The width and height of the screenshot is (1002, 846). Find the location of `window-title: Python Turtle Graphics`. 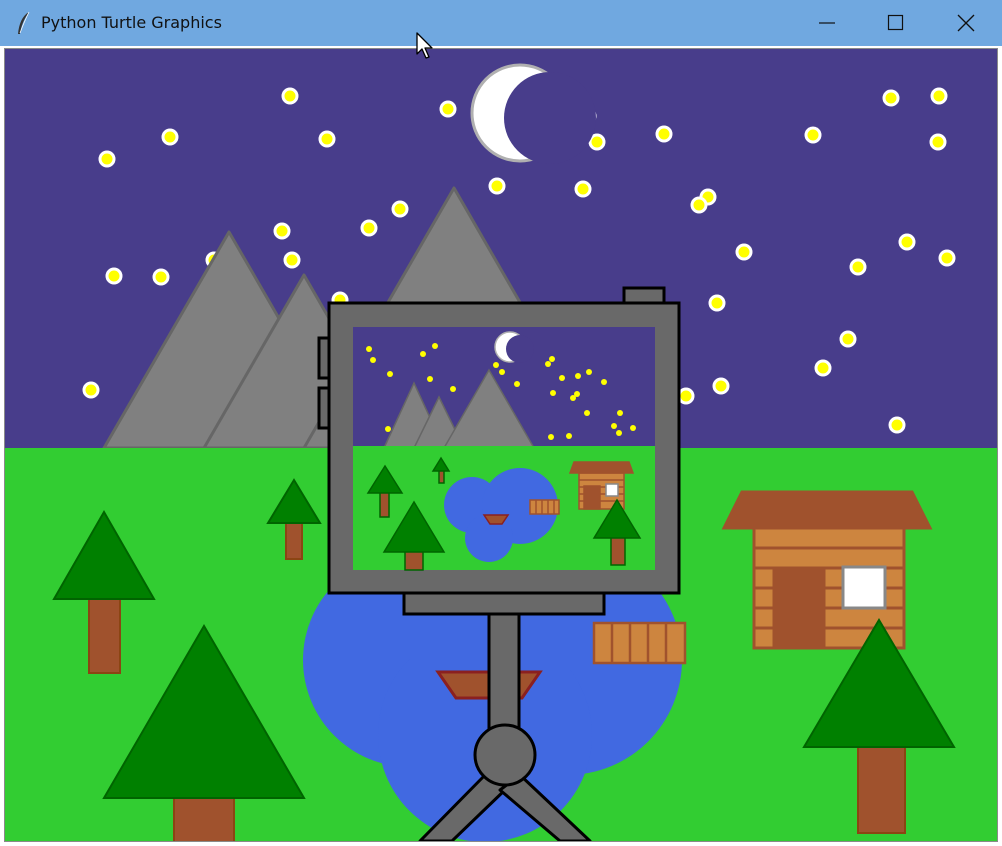

window-title: Python Turtle Graphics is located at coordinates (131, 22).